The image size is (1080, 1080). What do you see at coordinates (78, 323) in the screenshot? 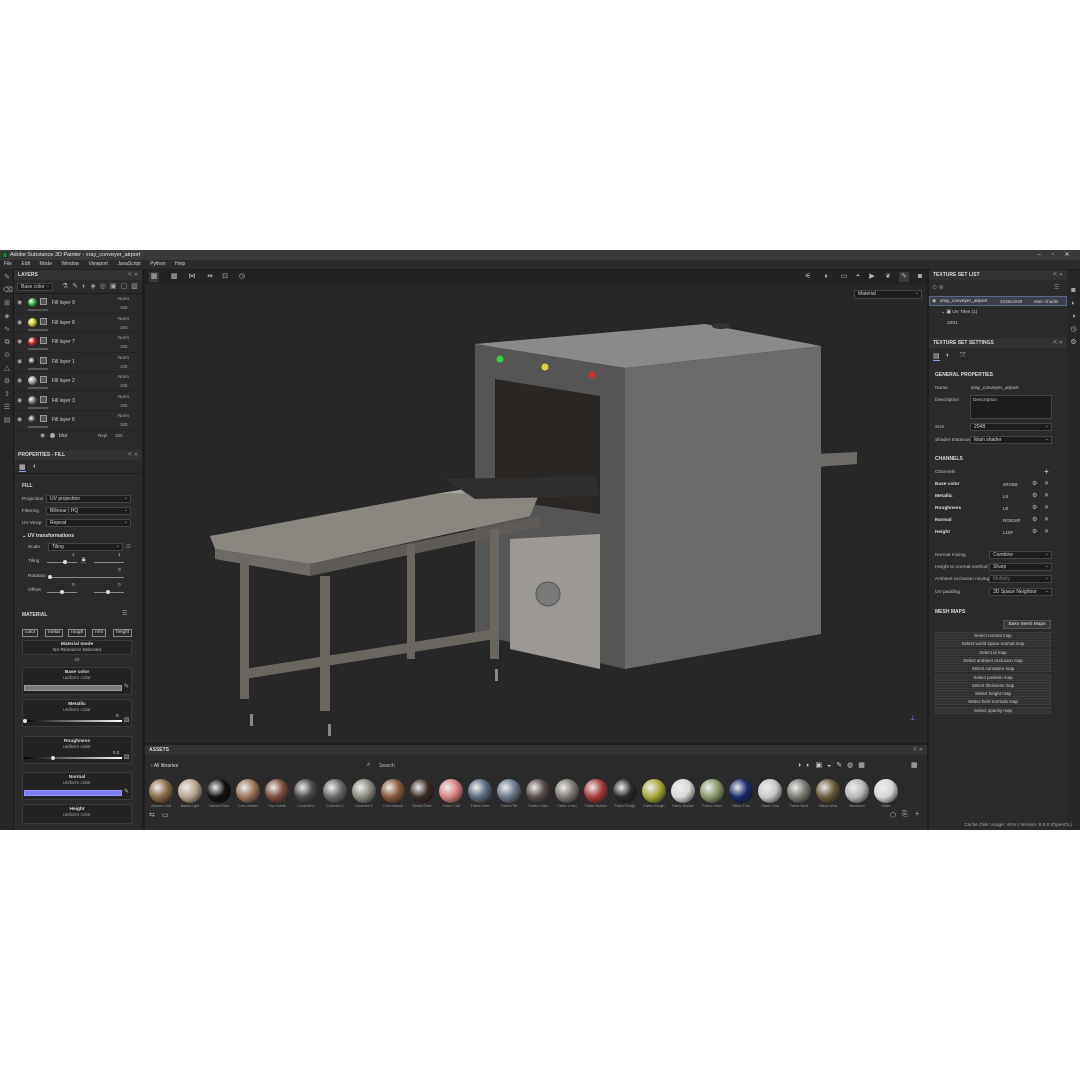
I see `layer-row: ◉ Fill layer 8 Norm 100` at bounding box center [78, 323].